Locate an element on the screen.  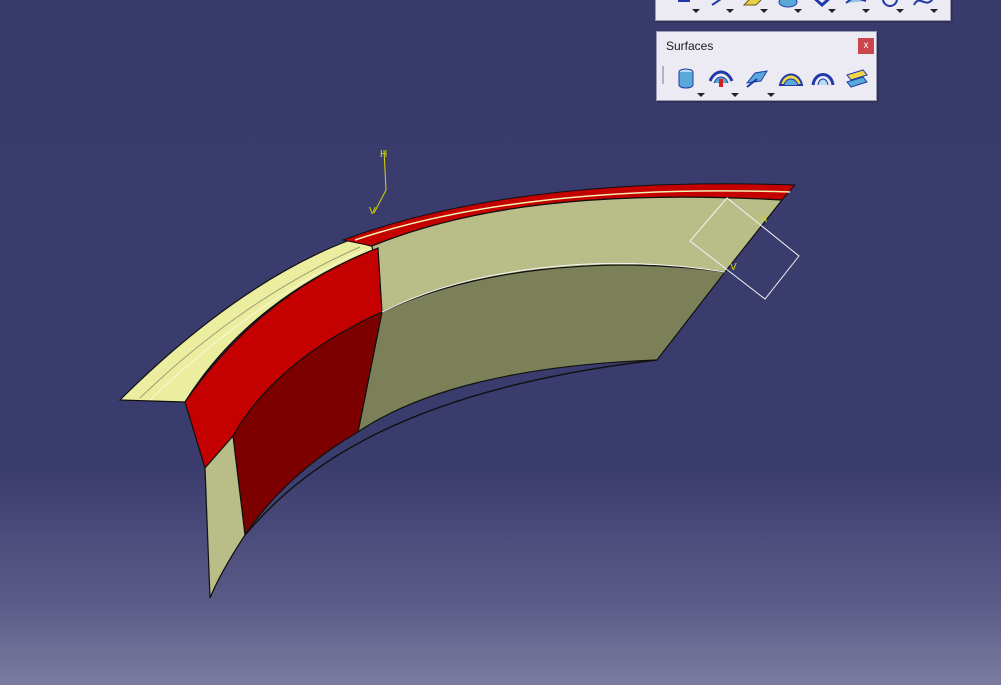
blend-button is located at coordinates (857, 79).